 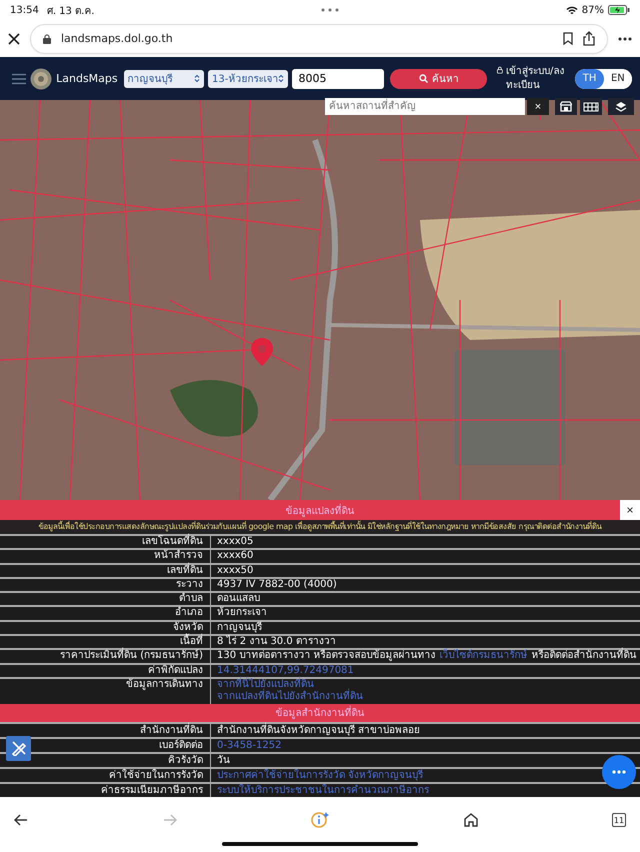 What do you see at coordinates (534, 78) in the screenshot?
I see `login-link: เข้าสู่ระบบ/ลงทะเบียน` at bounding box center [534, 78].